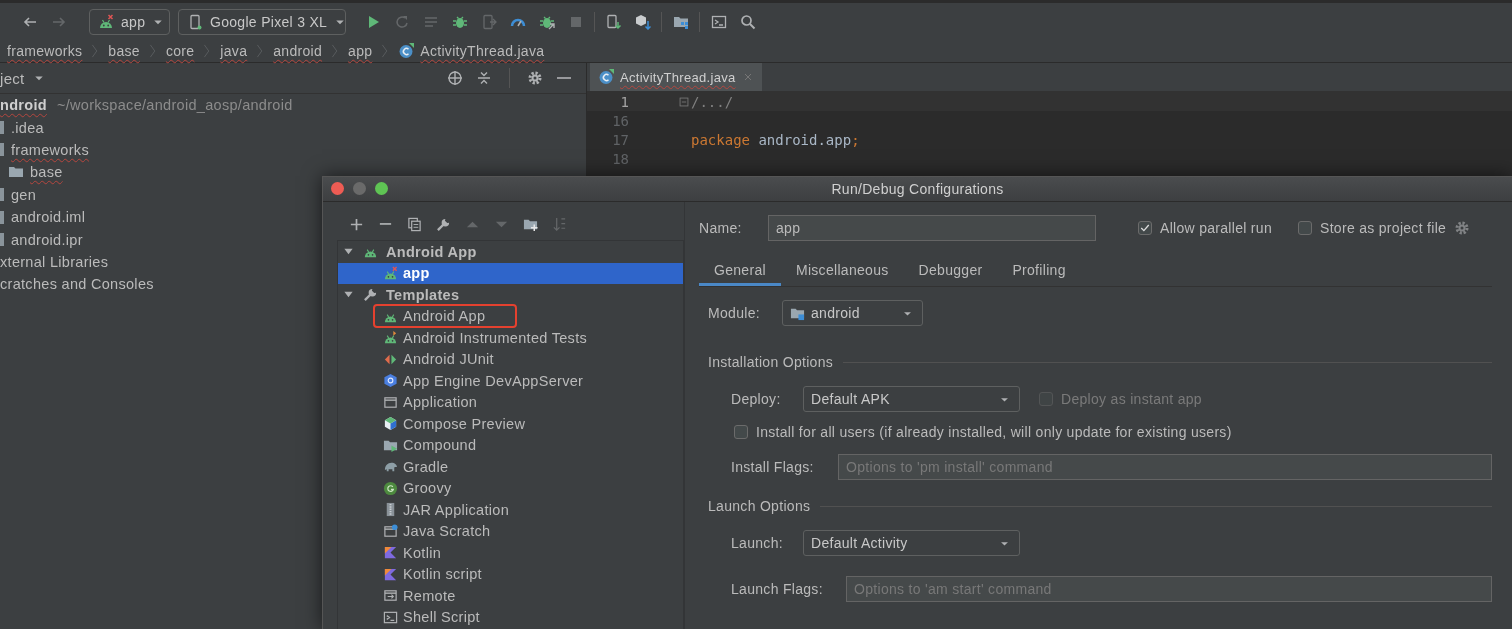 This screenshot has height=629, width=1512. Describe the element at coordinates (356, 224) in the screenshot. I see `add-icon` at that location.